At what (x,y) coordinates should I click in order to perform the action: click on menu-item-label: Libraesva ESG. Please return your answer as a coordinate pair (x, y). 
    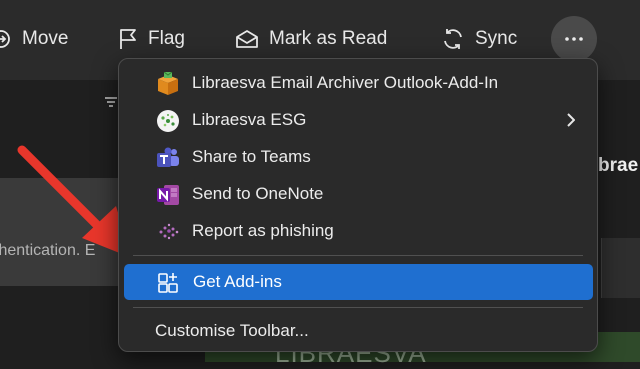
    Looking at the image, I should click on (249, 119).